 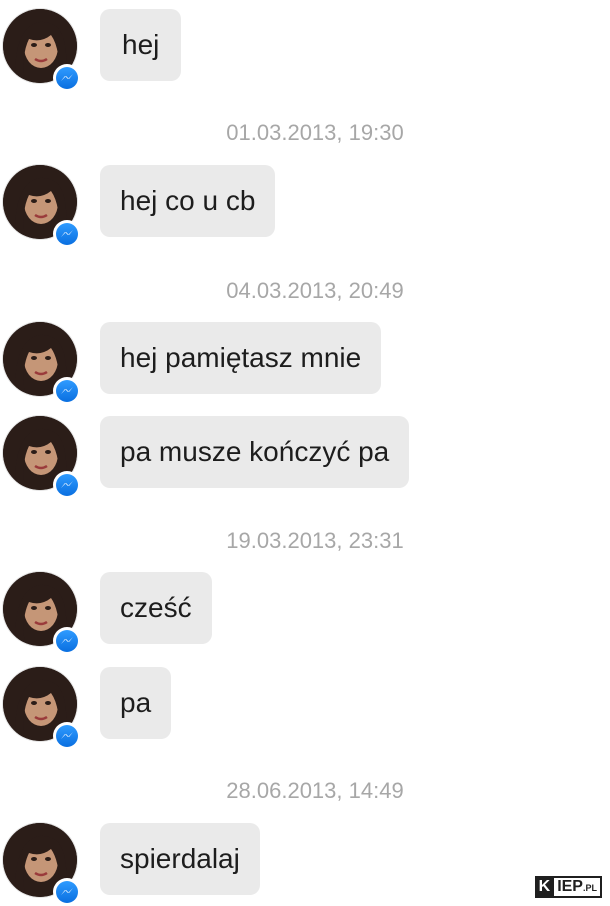 What do you see at coordinates (544, 887) in the screenshot?
I see `watermark-k: K` at bounding box center [544, 887].